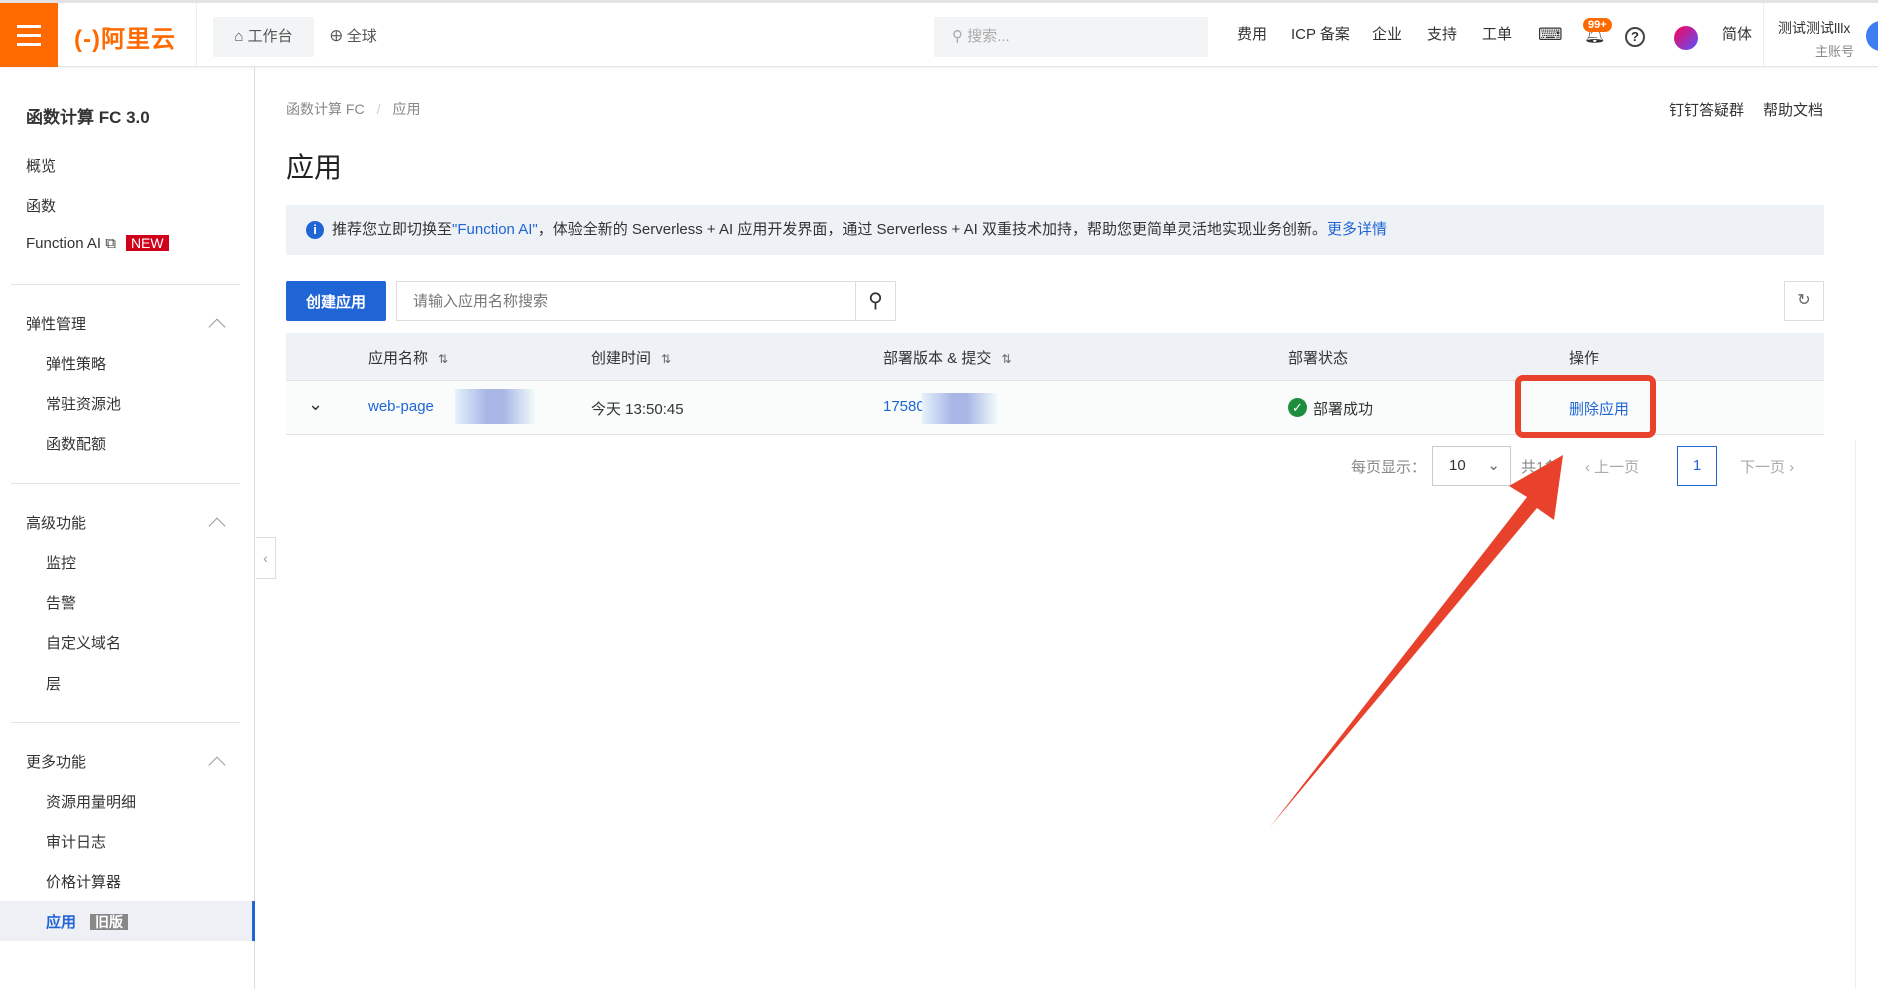 Image resolution: width=1878 pixels, height=989 pixels. I want to click on column-version: 部署版本 & 提交 ⇅, so click(947, 357).